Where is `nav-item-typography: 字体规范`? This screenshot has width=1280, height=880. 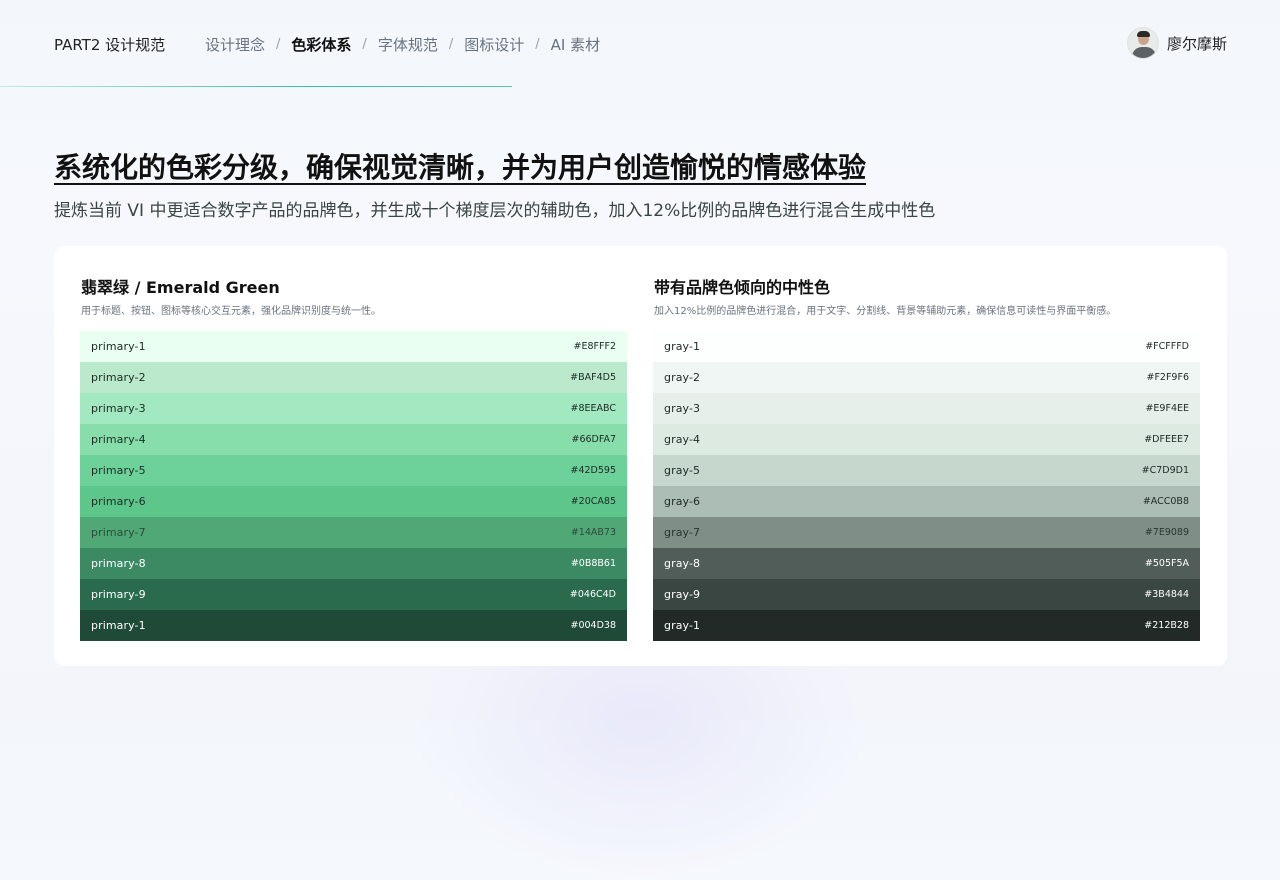 nav-item-typography: 字体规范 is located at coordinates (408, 44).